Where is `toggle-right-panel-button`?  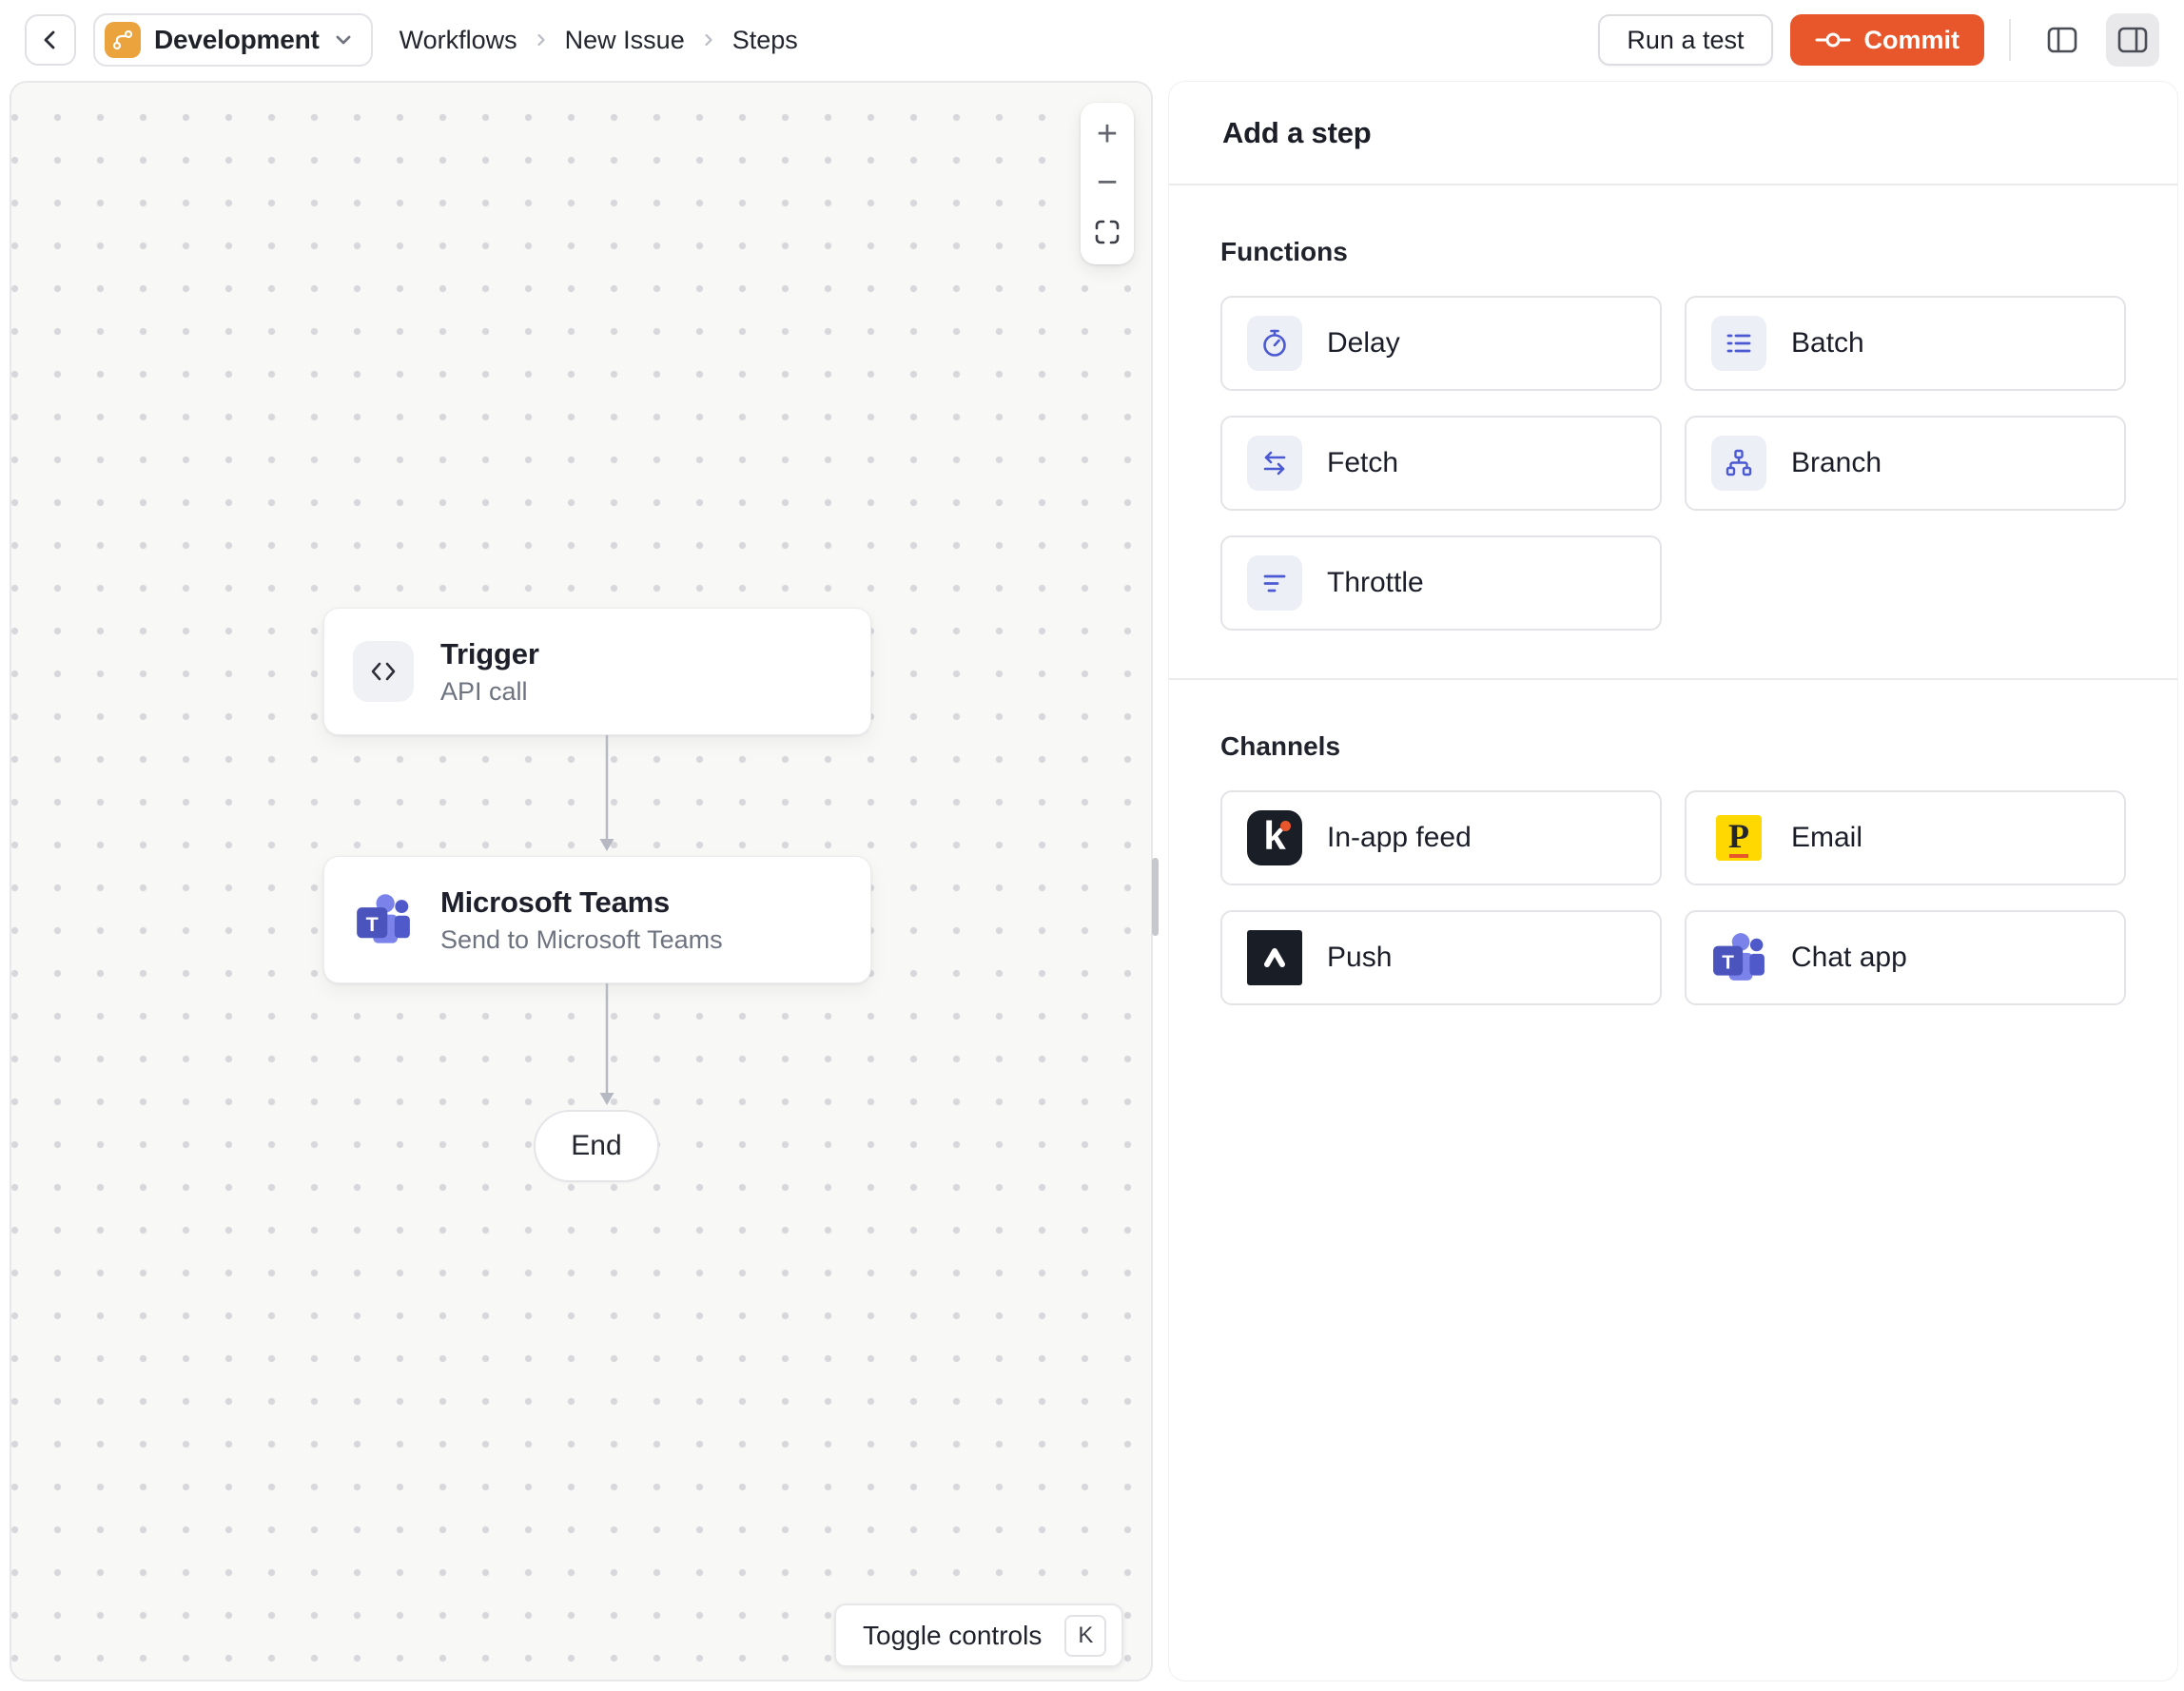
toggle-right-panel-button is located at coordinates (2132, 40).